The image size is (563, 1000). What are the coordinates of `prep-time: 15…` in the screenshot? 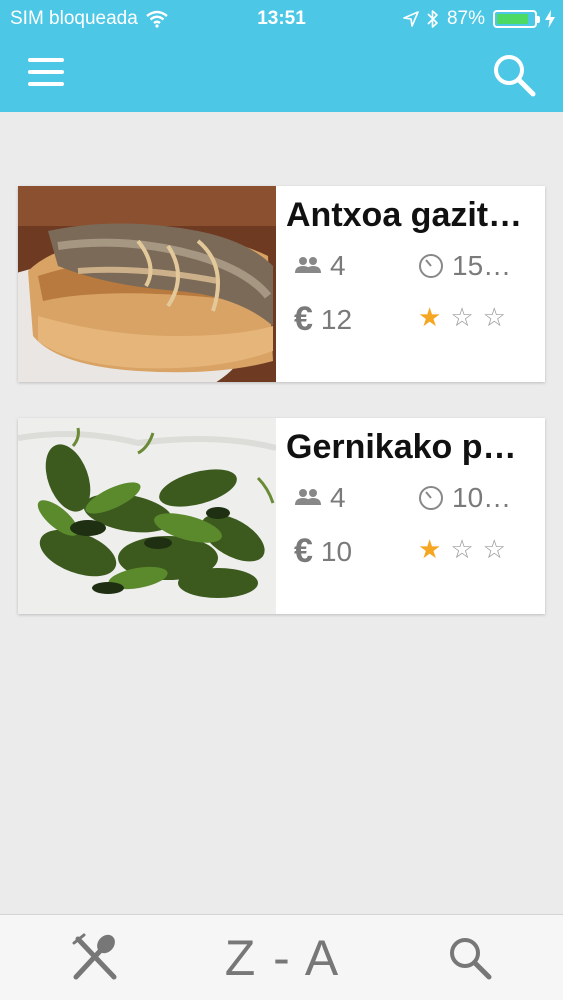 It's located at (464, 266).